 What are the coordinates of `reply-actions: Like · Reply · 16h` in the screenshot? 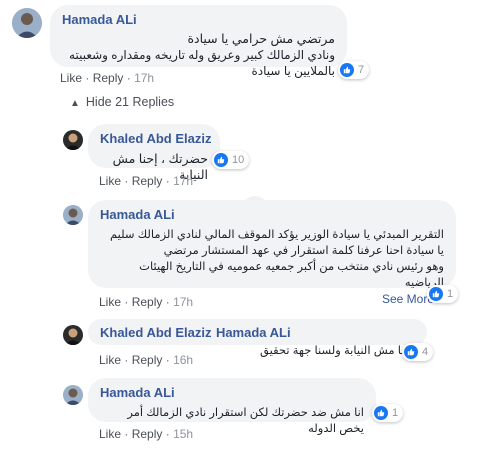 It's located at (146, 360).